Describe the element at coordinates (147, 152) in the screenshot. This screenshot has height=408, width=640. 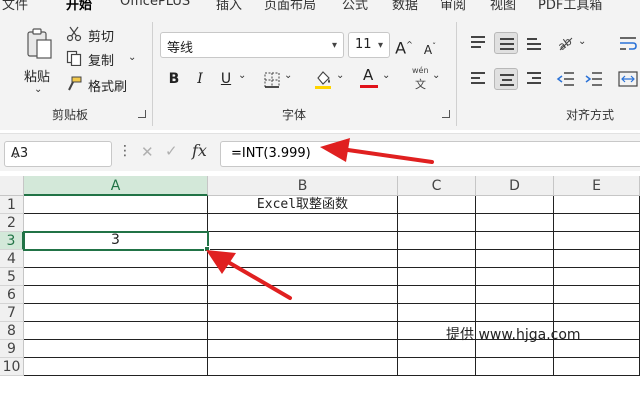
I see `cancel-icon: ✕` at that location.